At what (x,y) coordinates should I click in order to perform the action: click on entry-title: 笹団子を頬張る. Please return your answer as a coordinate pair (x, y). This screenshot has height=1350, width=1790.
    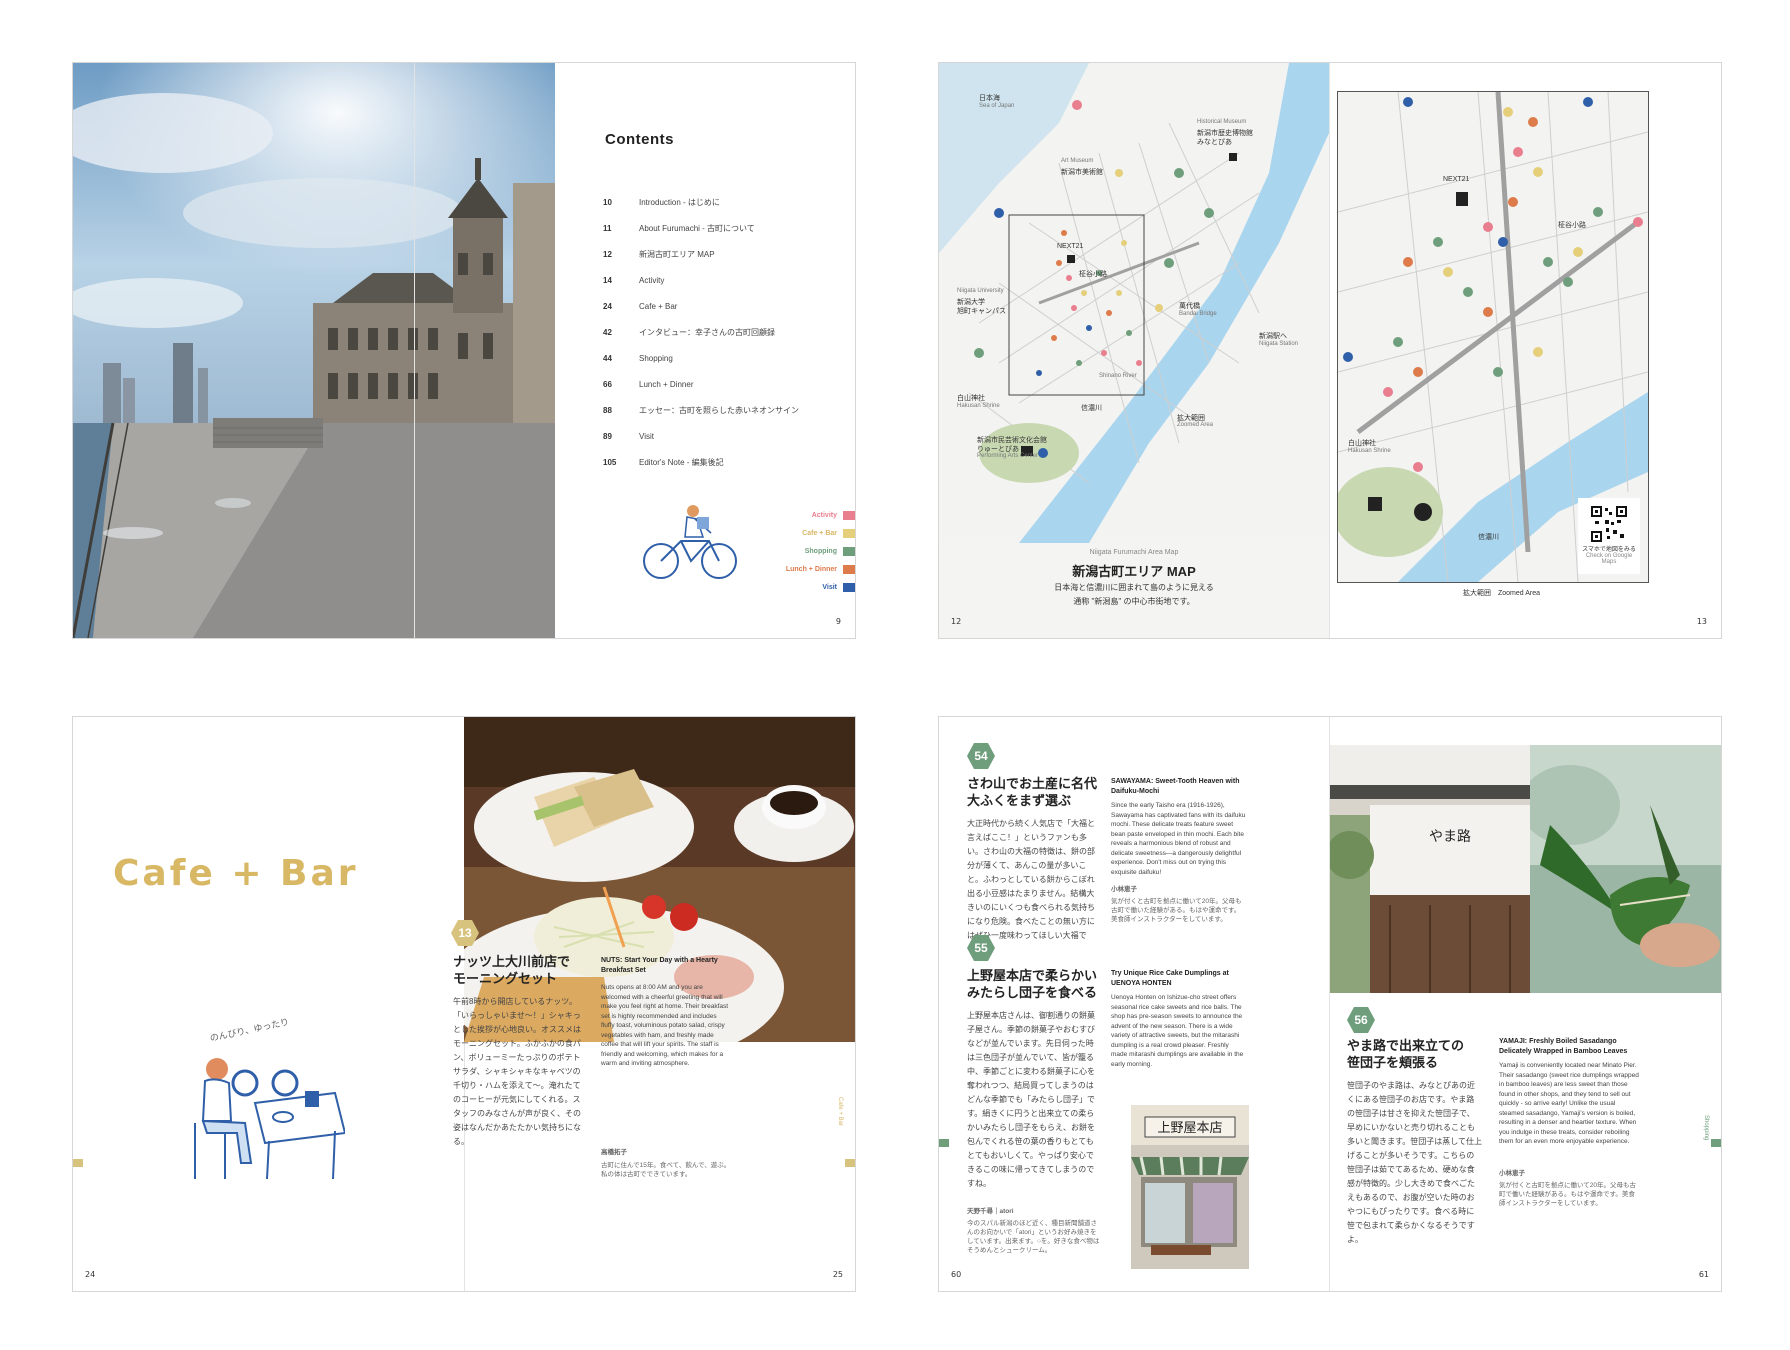
    Looking at the image, I should click on (1393, 1062).